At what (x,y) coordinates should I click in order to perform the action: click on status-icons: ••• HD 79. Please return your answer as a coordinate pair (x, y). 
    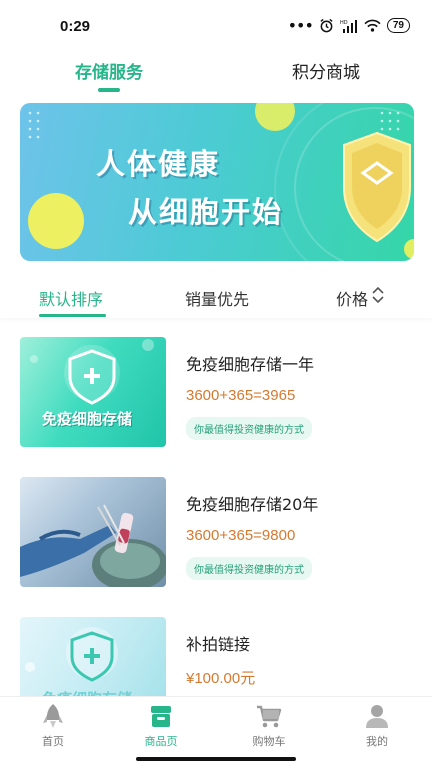
    Looking at the image, I should click on (348, 25).